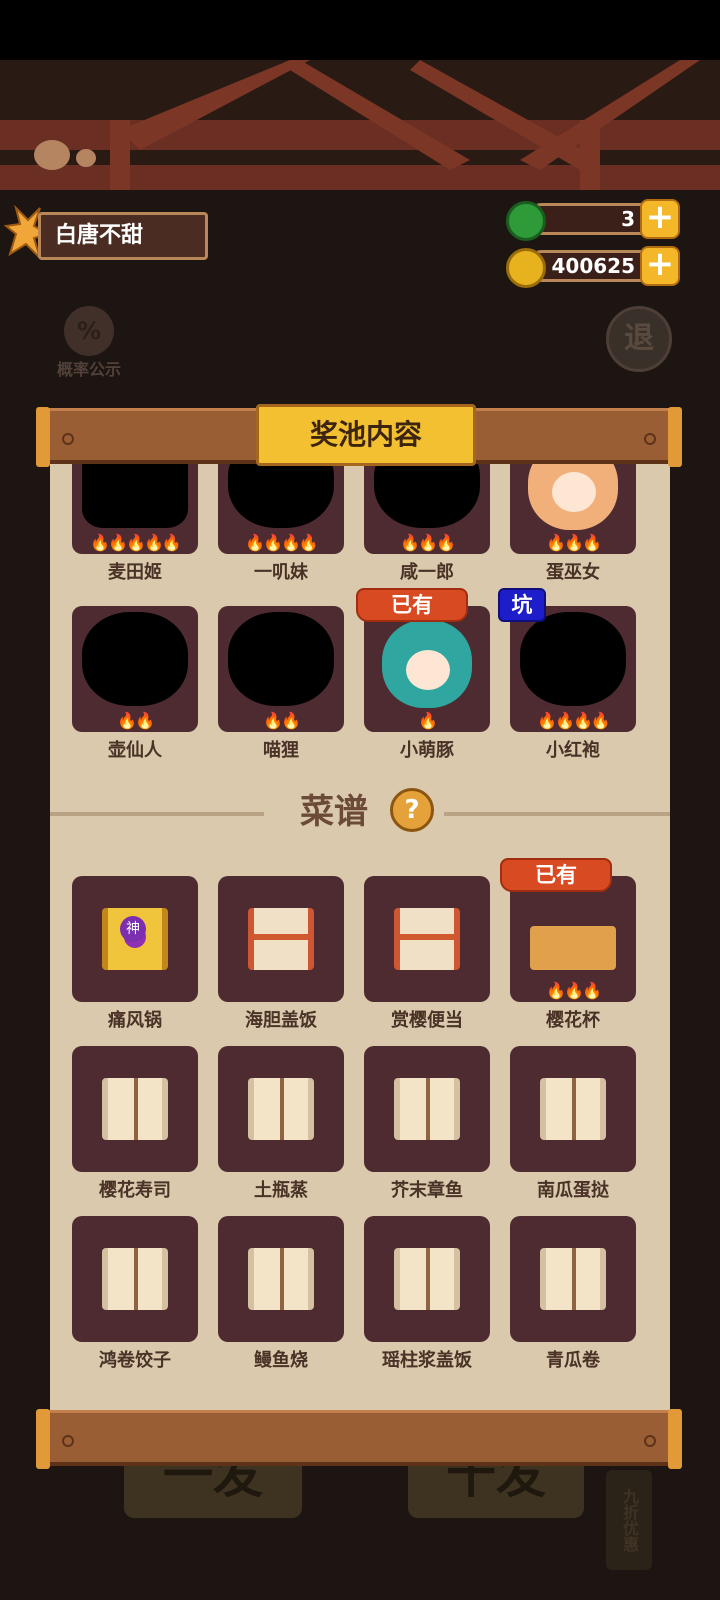  Describe the element at coordinates (135, 1360) in the screenshot. I see `recipe-name: 鸿卷饺子` at that location.